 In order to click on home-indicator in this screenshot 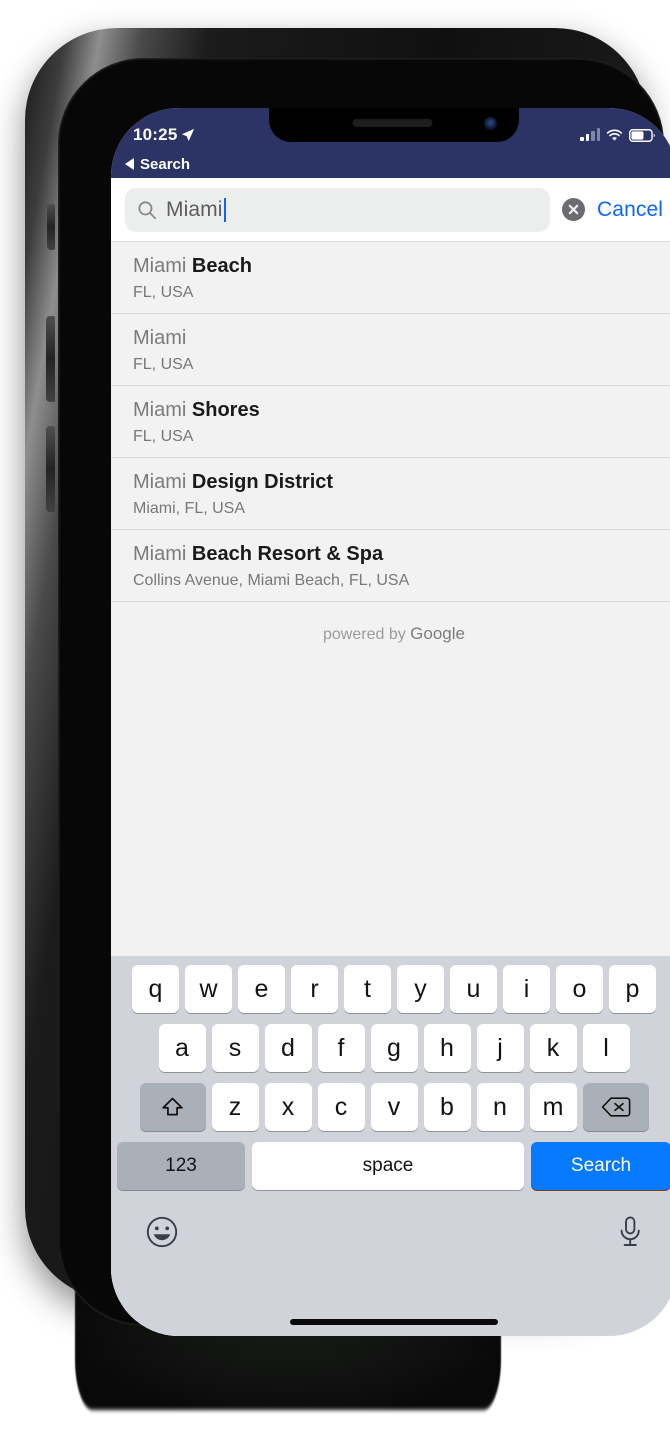, I will do `click(394, 1322)`.